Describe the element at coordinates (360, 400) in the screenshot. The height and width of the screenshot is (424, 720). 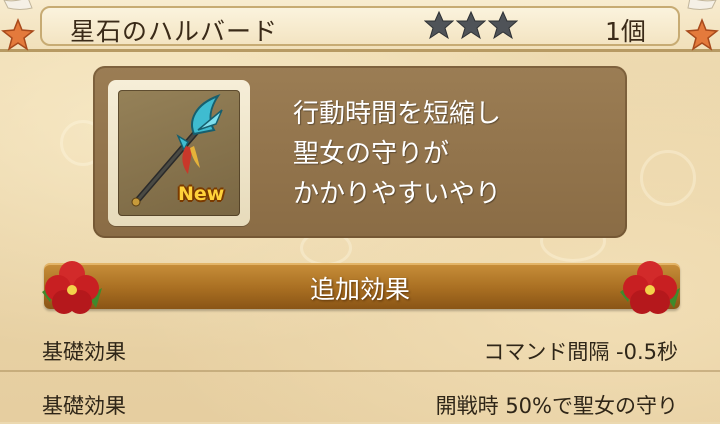
I see `effect-row: 基礎効果 開戦時 50%で聖女の守り` at that location.